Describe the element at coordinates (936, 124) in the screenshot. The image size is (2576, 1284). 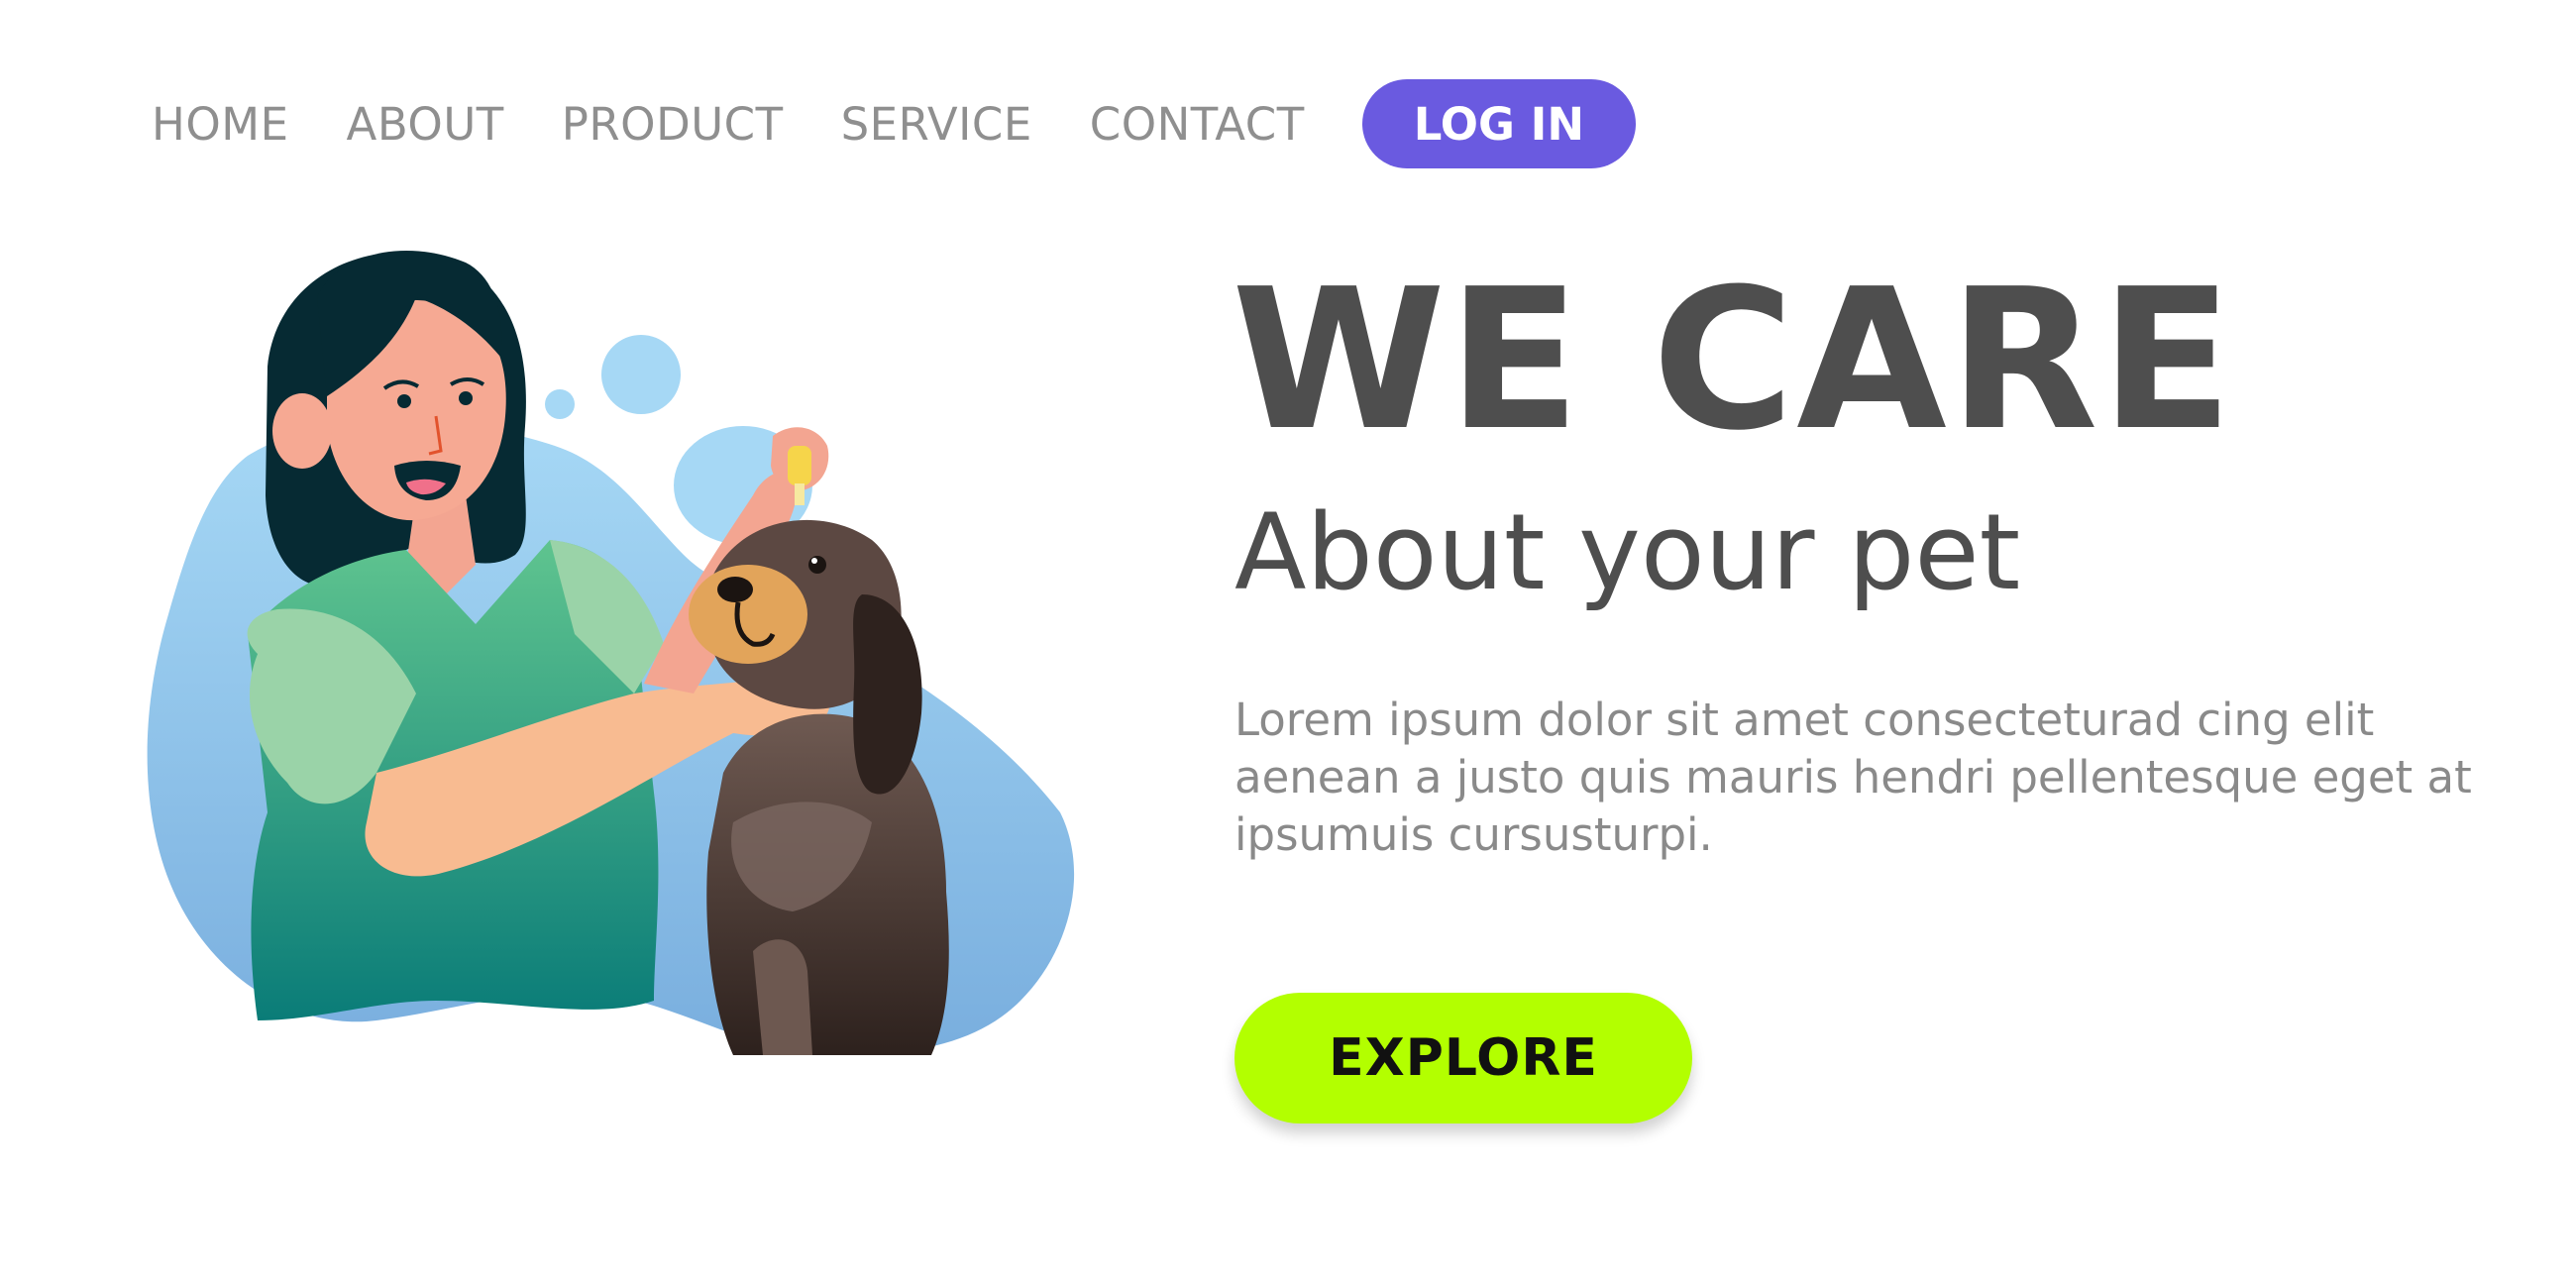
I see `nav-service-link: SERVICE` at that location.